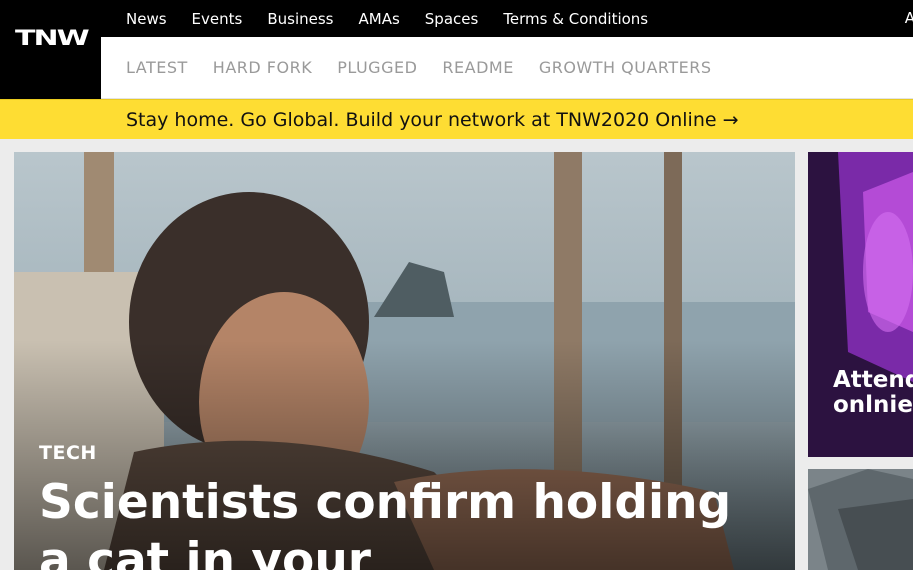 This screenshot has width=913, height=570. What do you see at coordinates (52, 38) in the screenshot?
I see `logo-text: TNW` at bounding box center [52, 38].